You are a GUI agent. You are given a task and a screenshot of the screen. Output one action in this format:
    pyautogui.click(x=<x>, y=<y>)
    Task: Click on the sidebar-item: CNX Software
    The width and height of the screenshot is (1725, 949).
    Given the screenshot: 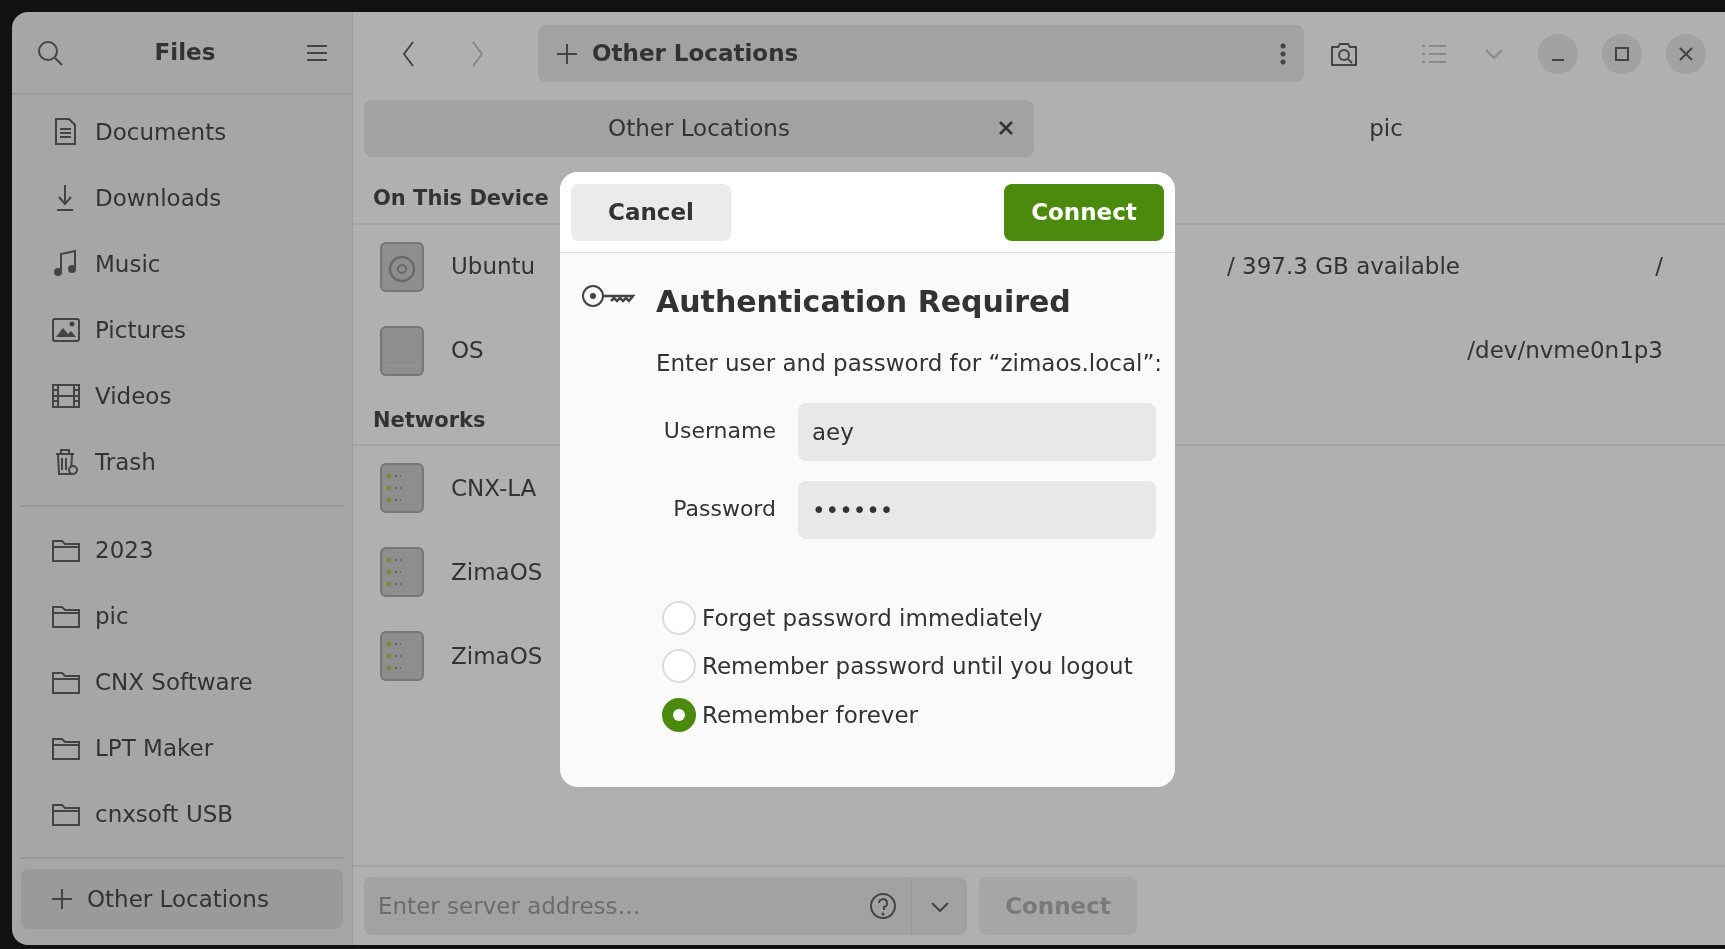 What is the action you would take?
    pyautogui.click(x=182, y=682)
    